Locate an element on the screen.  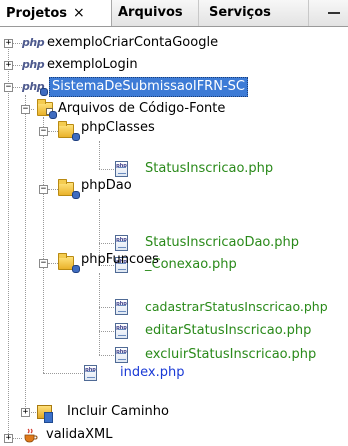
tree-node-sistema-de-submissao: php SistemaDeSubmissaoIFRN-SC is located at coordinates (177, 87).